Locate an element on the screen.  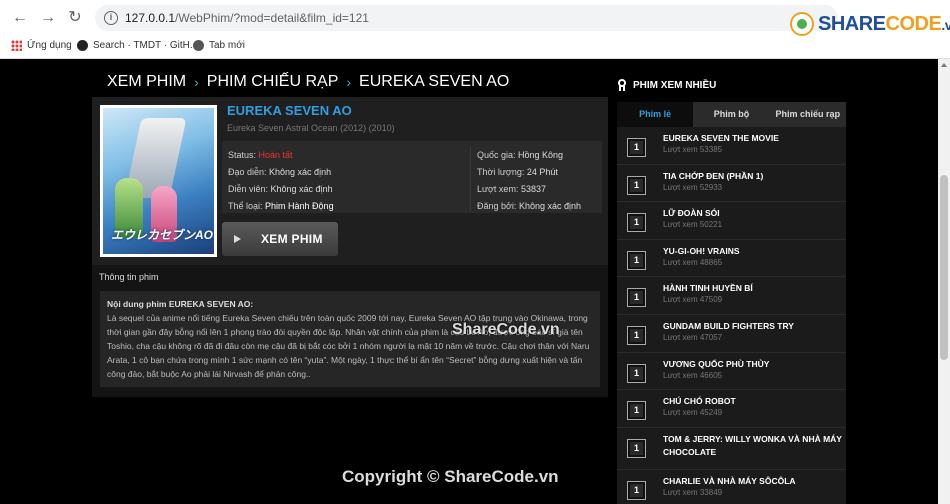
scrollbar-thumb is located at coordinates (944, 267).